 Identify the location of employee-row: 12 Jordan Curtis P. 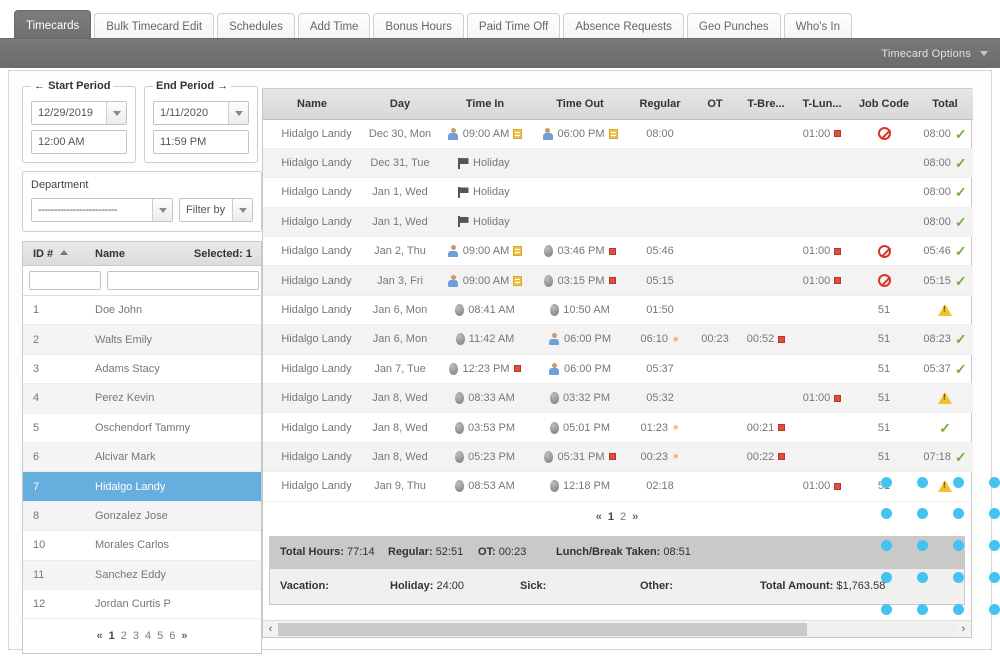
(142, 605).